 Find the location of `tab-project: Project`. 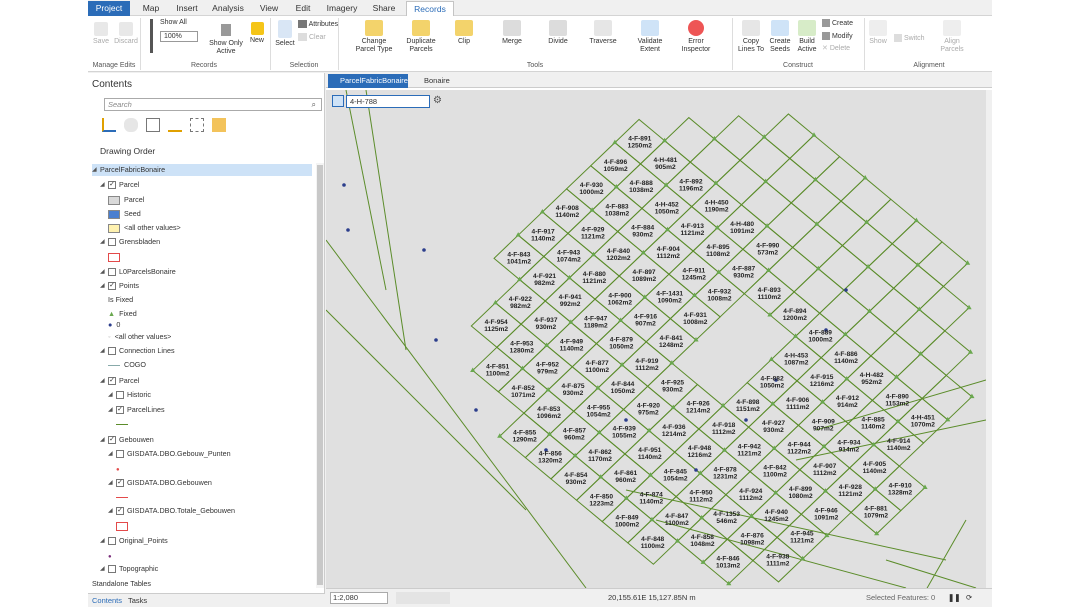

tab-project: Project is located at coordinates (109, 8).